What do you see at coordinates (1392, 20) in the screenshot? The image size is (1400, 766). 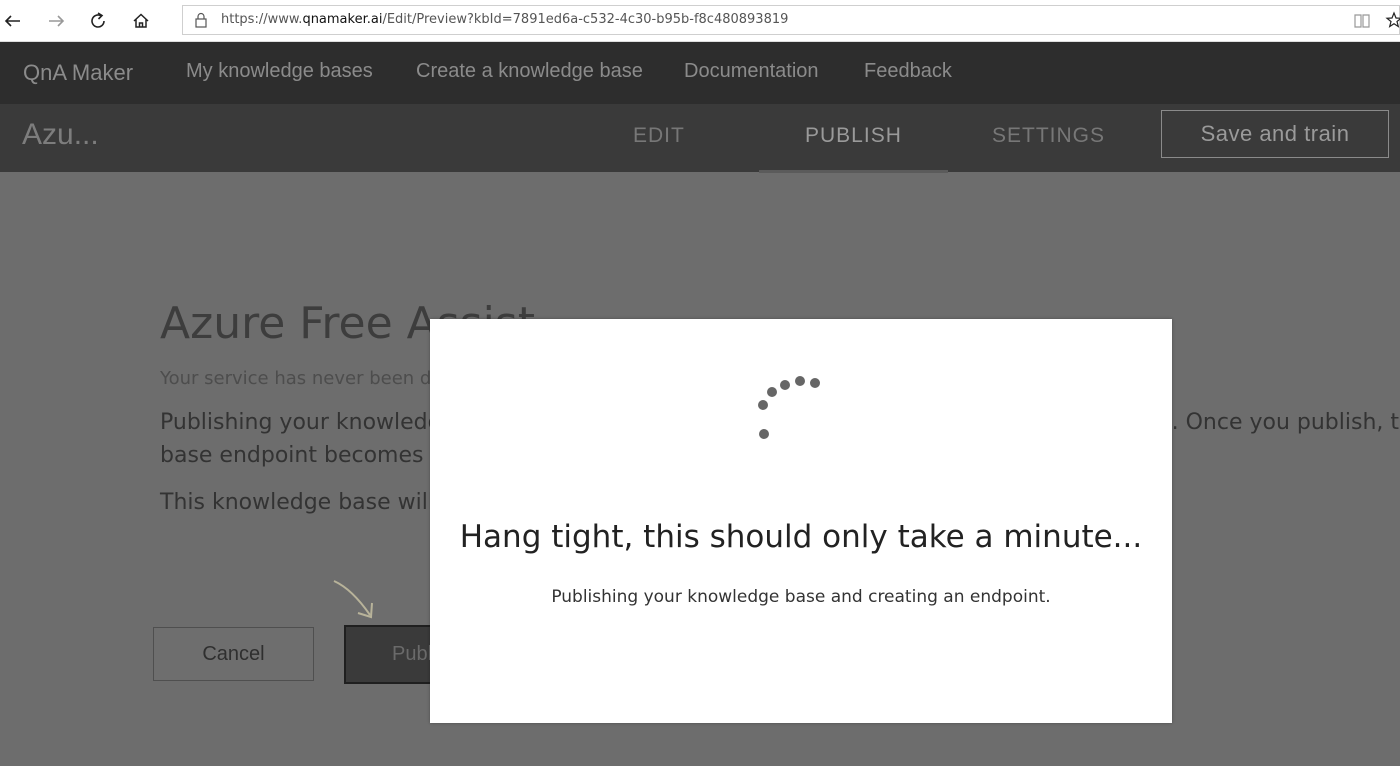 I see `favorite-star-icon` at bounding box center [1392, 20].